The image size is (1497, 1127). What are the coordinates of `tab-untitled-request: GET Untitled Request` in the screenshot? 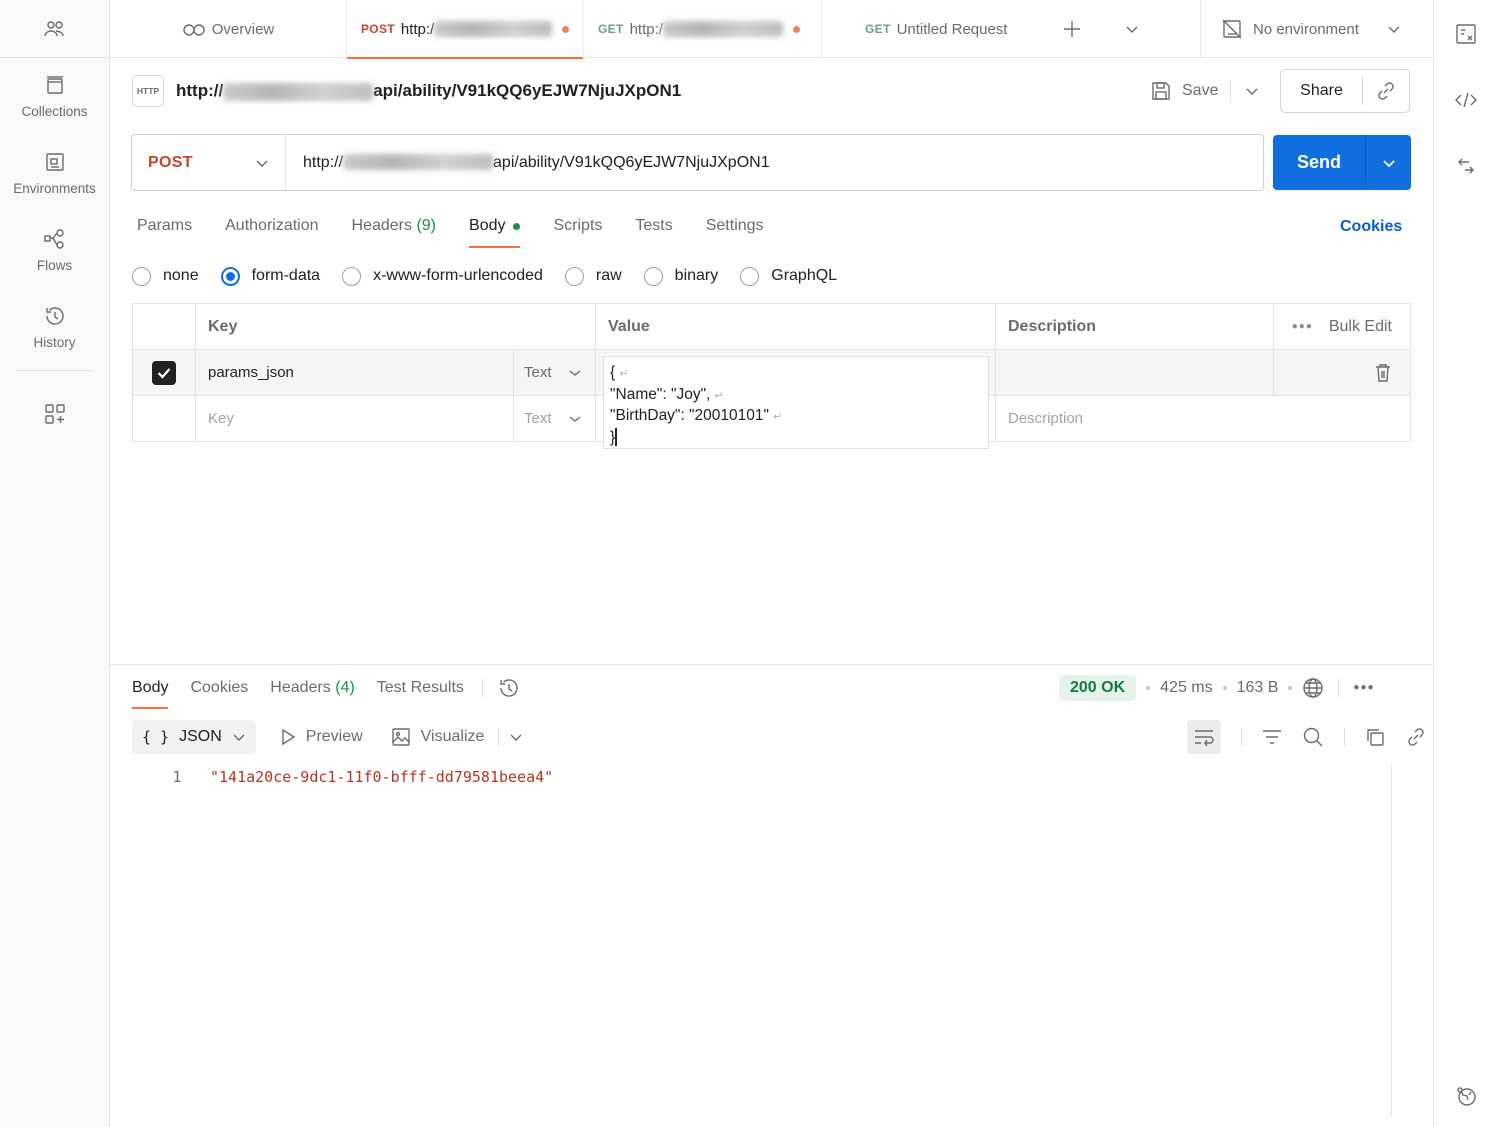 It's located at (932, 29).